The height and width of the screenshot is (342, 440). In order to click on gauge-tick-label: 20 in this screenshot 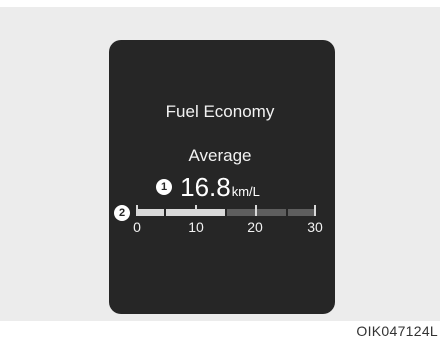, I will do `click(255, 227)`.